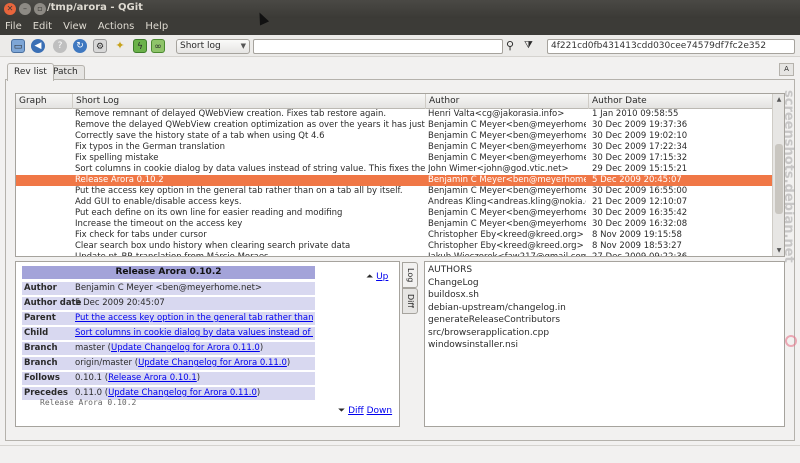  Describe the element at coordinates (119, 180) in the screenshot. I see `short-log-cell: Release Arora 0.10.2` at that location.